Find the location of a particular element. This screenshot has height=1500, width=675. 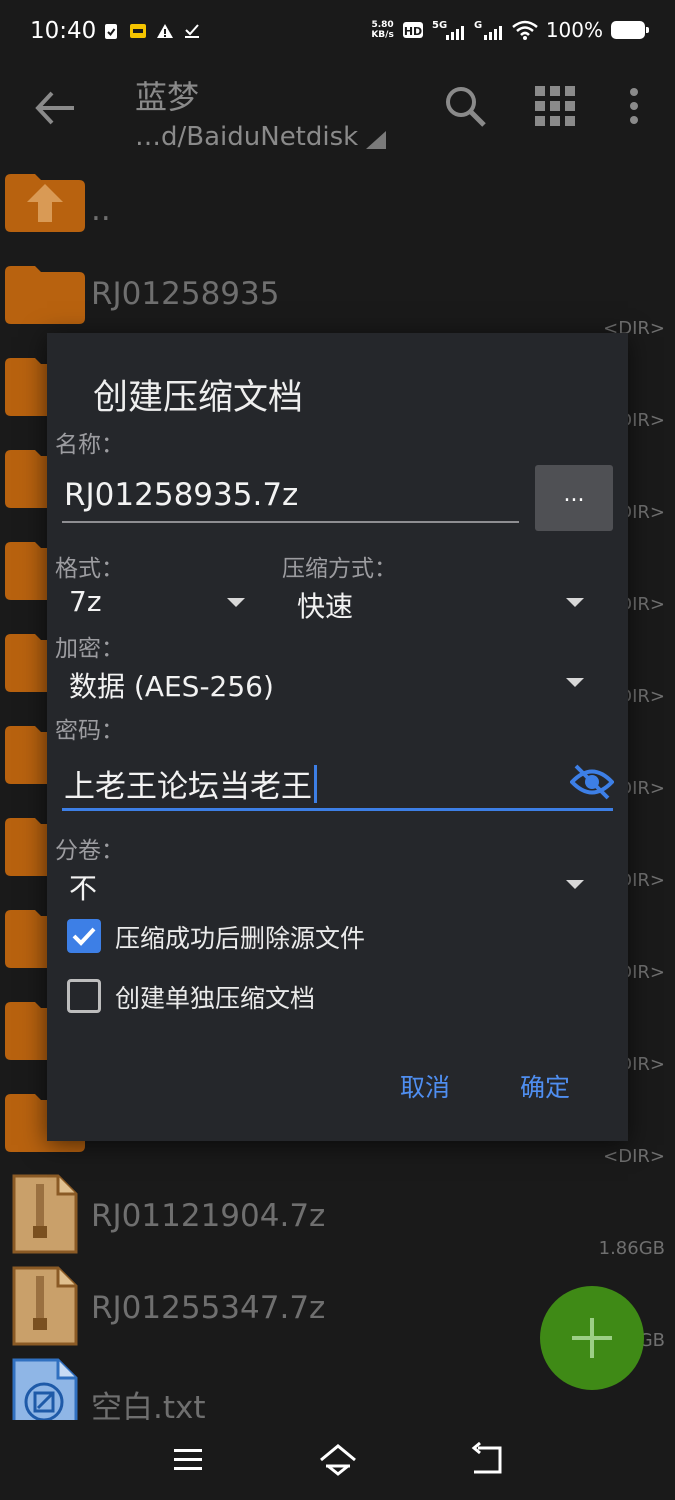

app-toolbar: 蓝梦 …d/BaiduNetdisk is located at coordinates (337, 115).